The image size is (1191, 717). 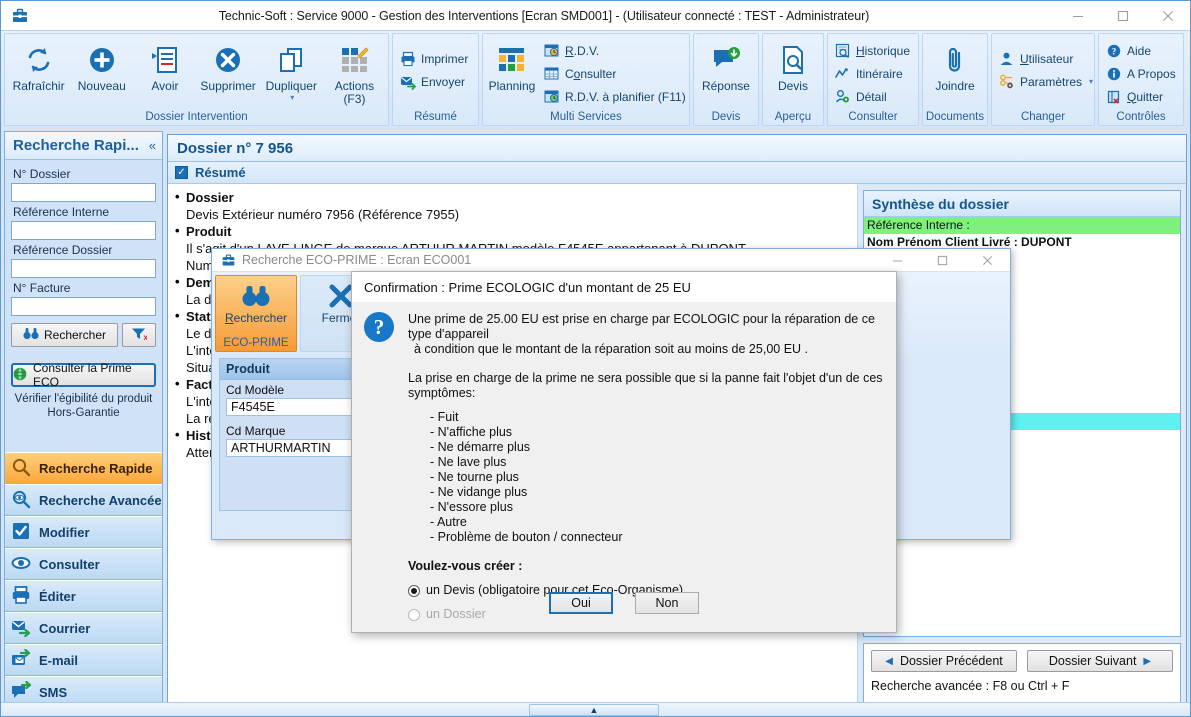 I want to click on group-label: Consulter, so click(x=873, y=117).